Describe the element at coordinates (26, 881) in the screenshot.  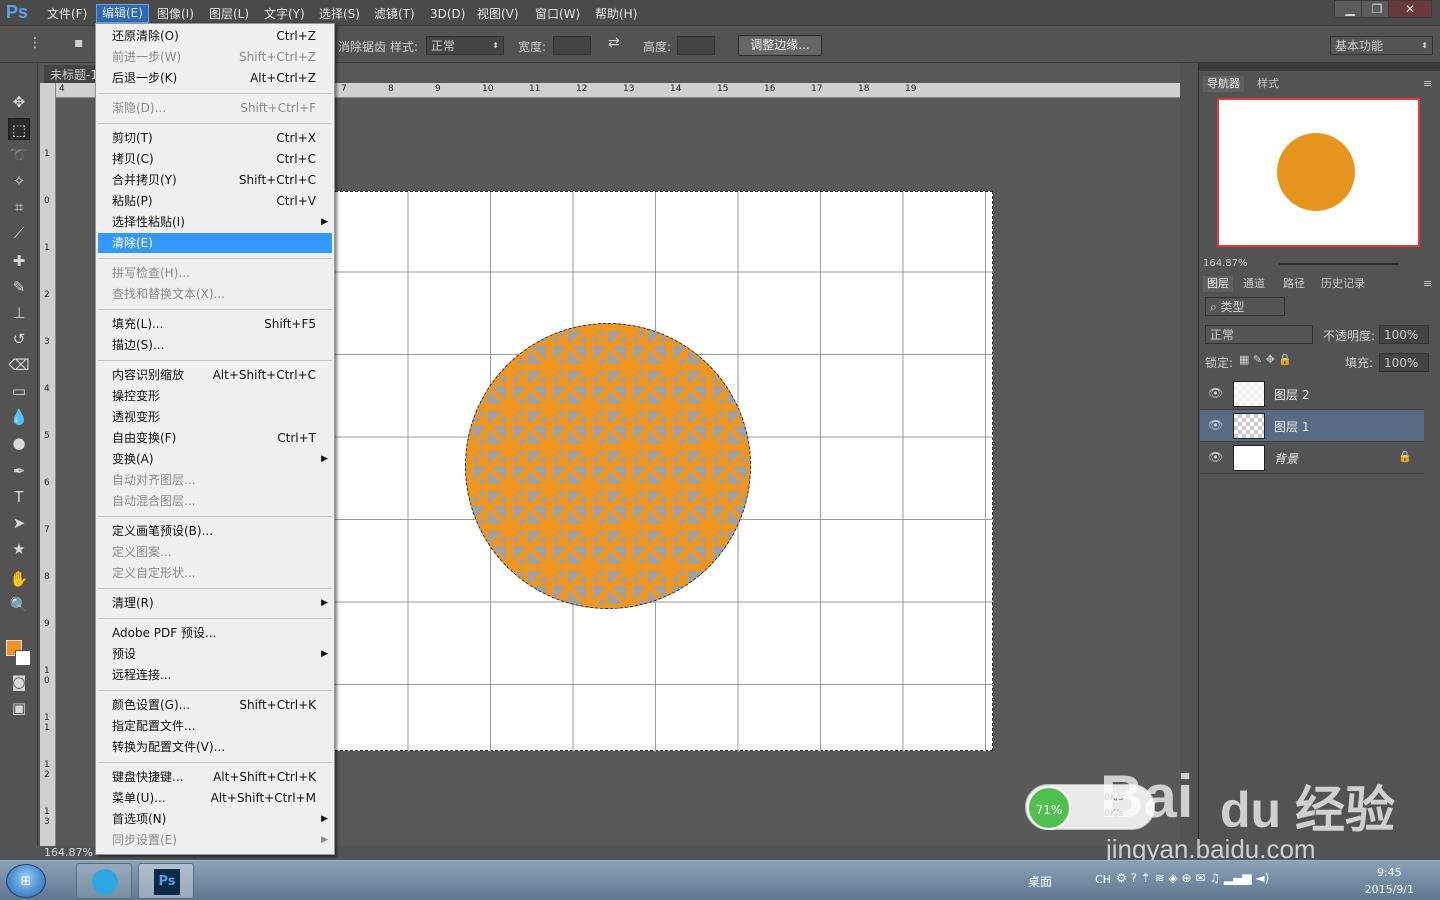
I see `start-button: ⊞` at that location.